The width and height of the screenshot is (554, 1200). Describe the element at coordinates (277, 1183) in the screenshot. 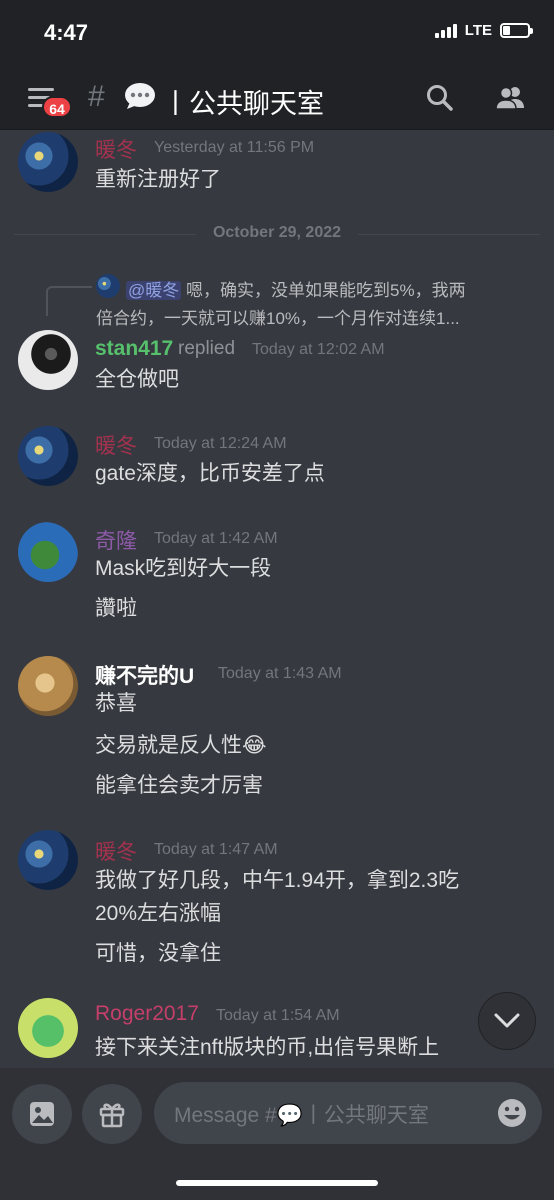

I see `home-indicator` at that location.